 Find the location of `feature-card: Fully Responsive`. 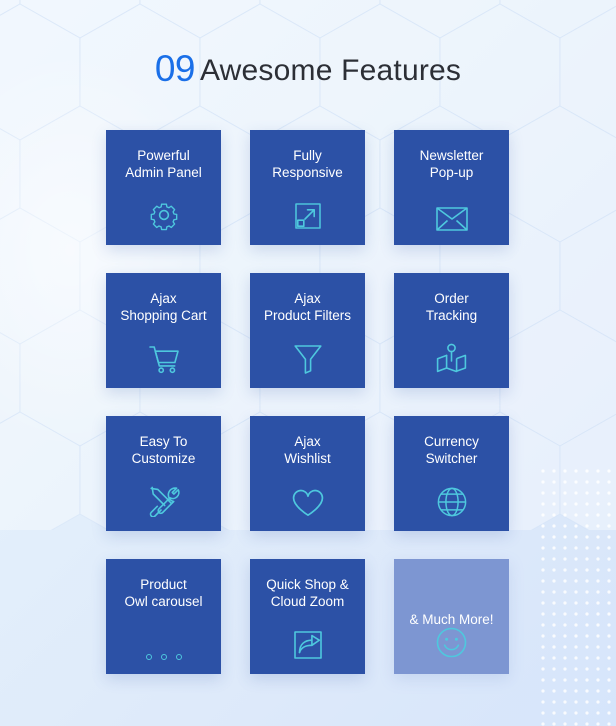

feature-card: Fully Responsive is located at coordinates (307, 187).